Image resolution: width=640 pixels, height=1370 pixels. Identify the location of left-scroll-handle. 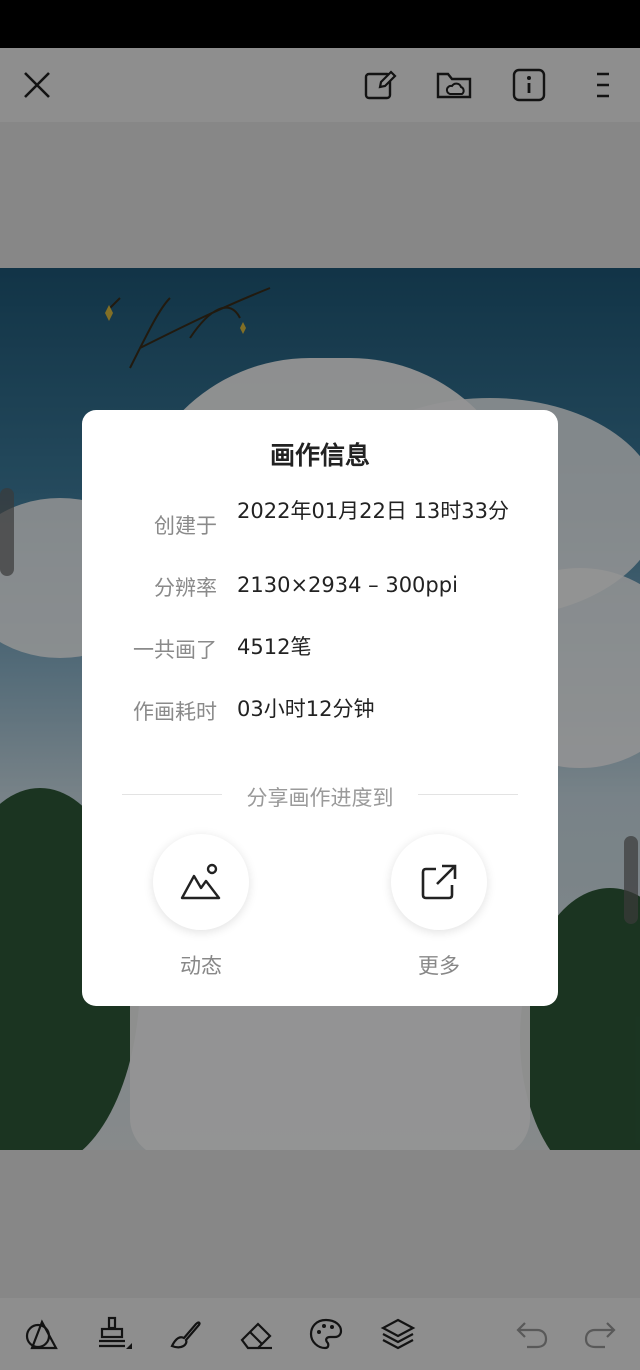
(7, 532).